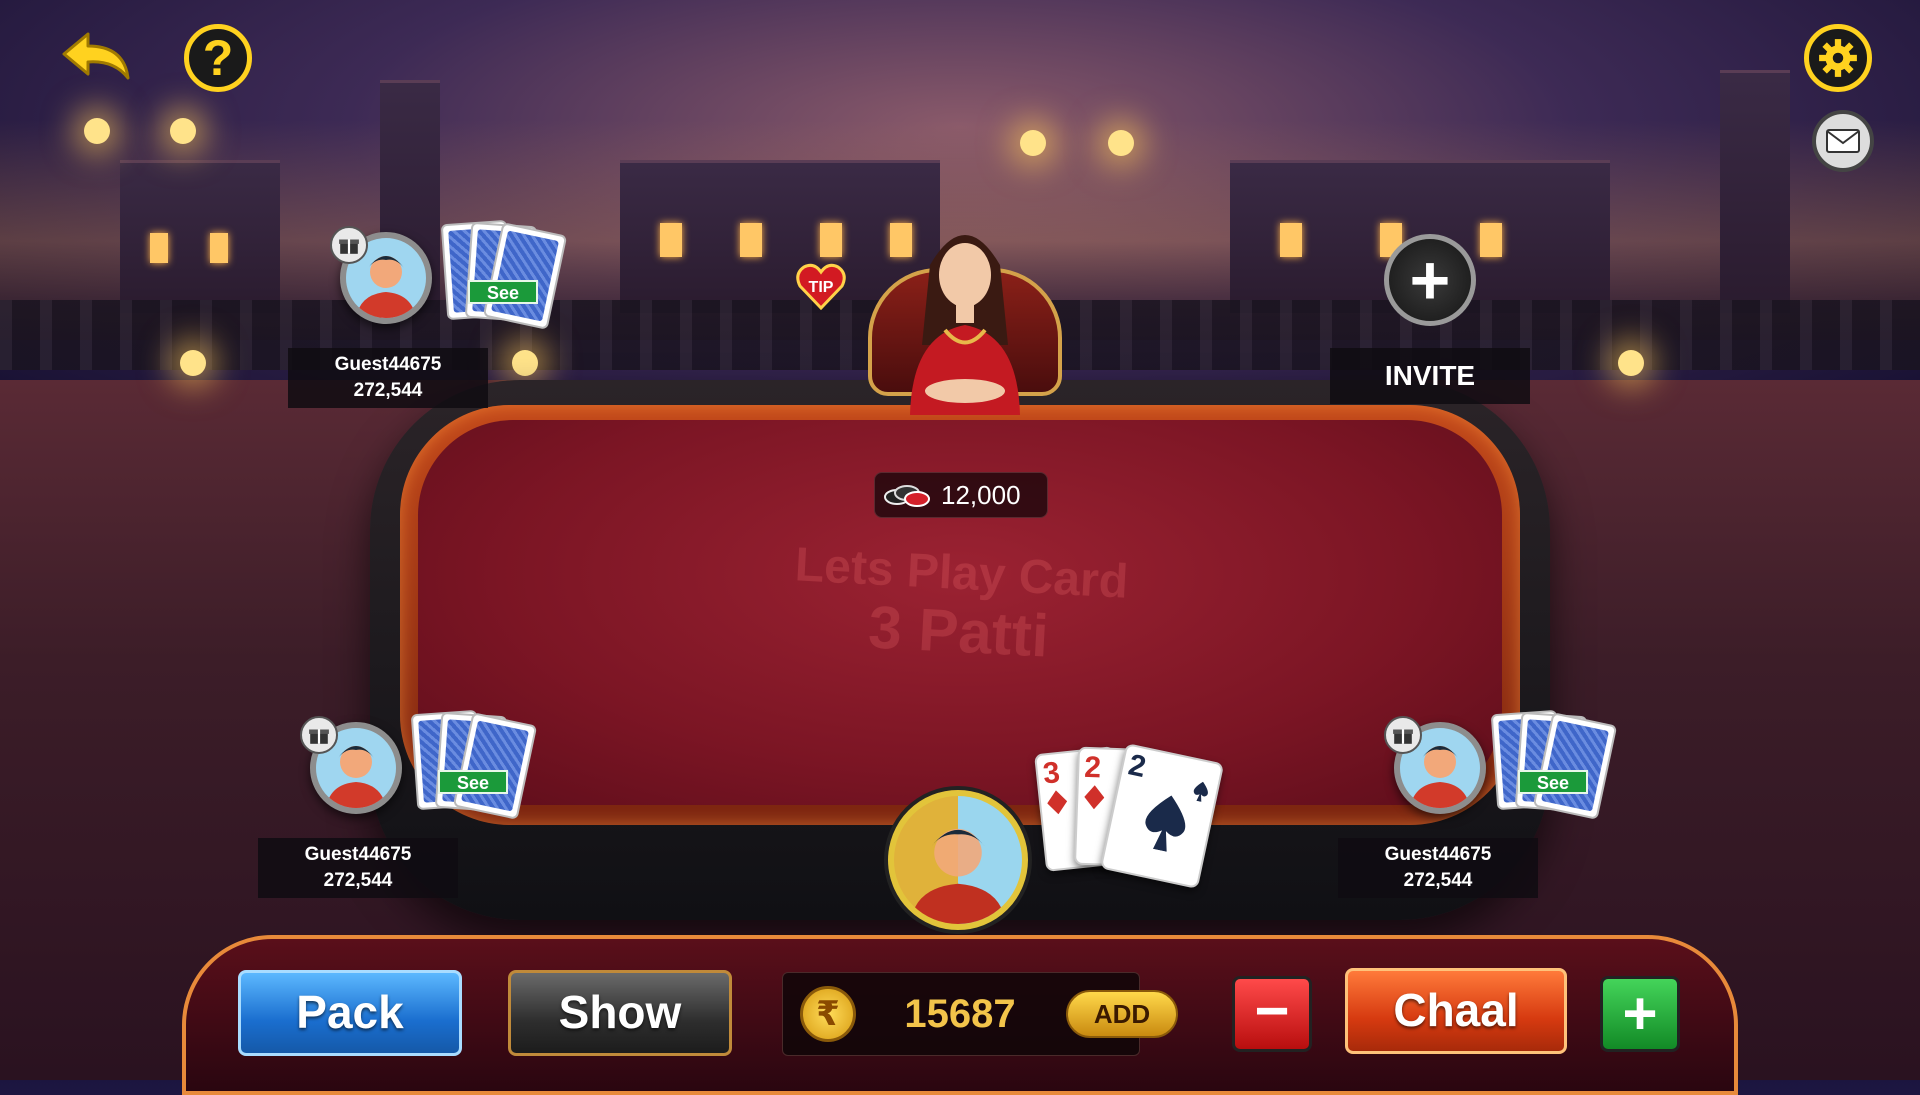  I want to click on help-icon: ?, so click(218, 58).